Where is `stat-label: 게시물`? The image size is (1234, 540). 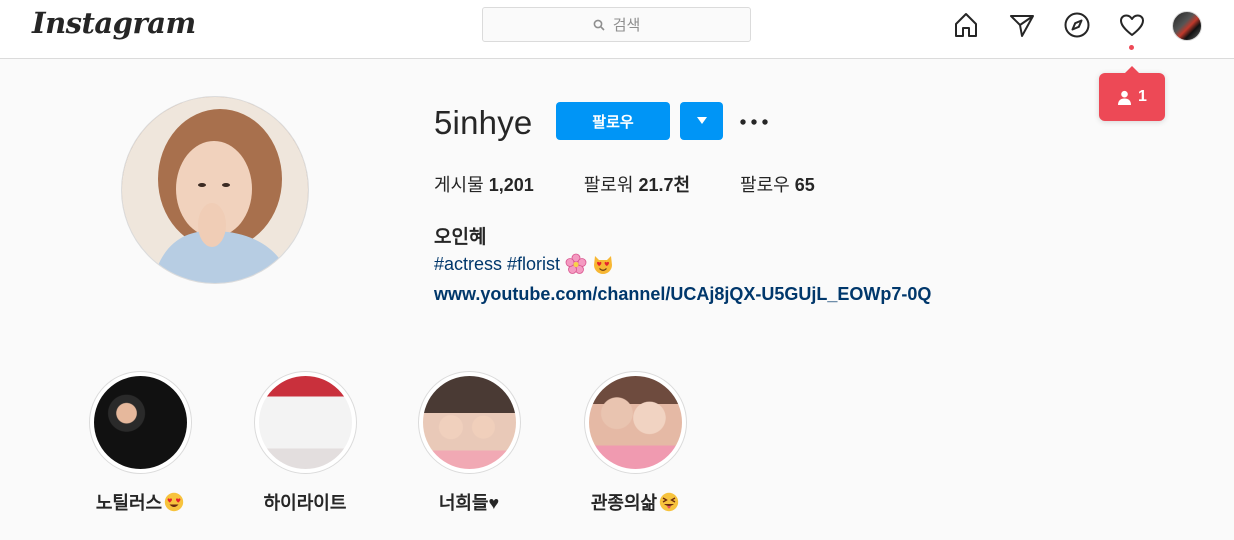 stat-label: 게시물 is located at coordinates (459, 185).